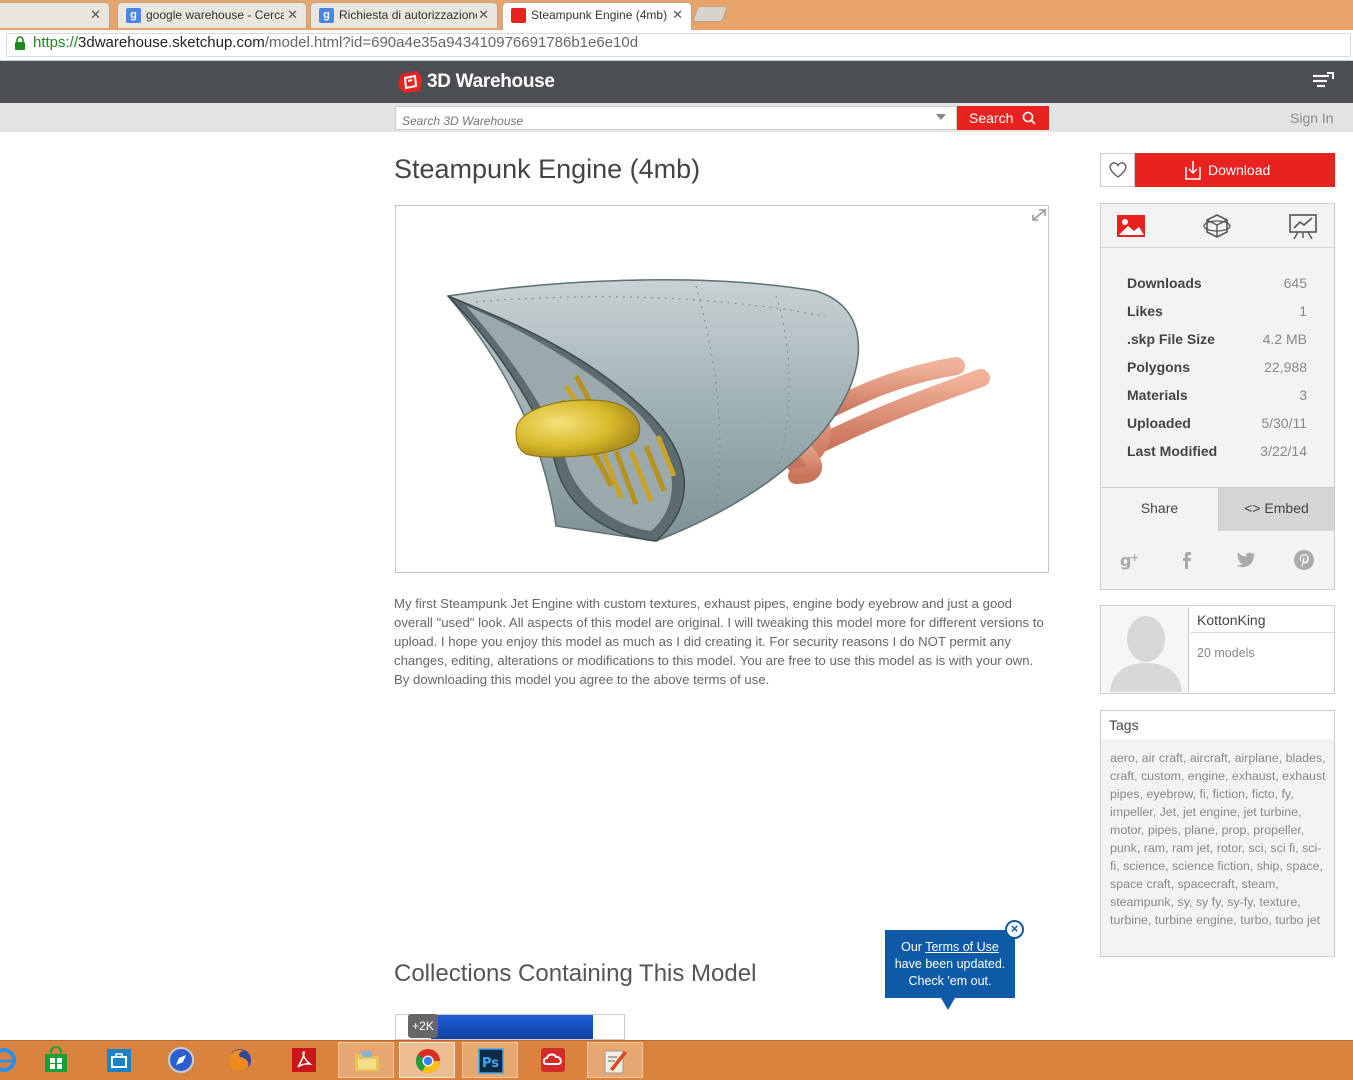 This screenshot has height=1080, width=1353. Describe the element at coordinates (1283, 451) in the screenshot. I see `stat-value-last-modified: 3/22/14` at that location.